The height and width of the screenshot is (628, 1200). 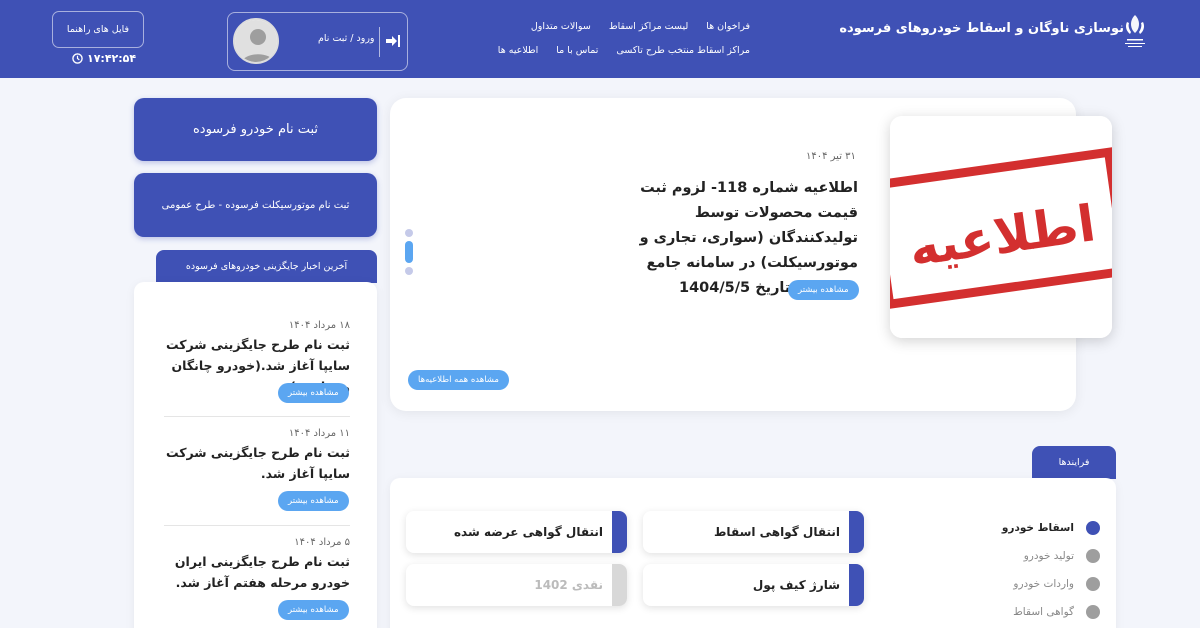 I want to click on avatar, so click(x=256, y=41).